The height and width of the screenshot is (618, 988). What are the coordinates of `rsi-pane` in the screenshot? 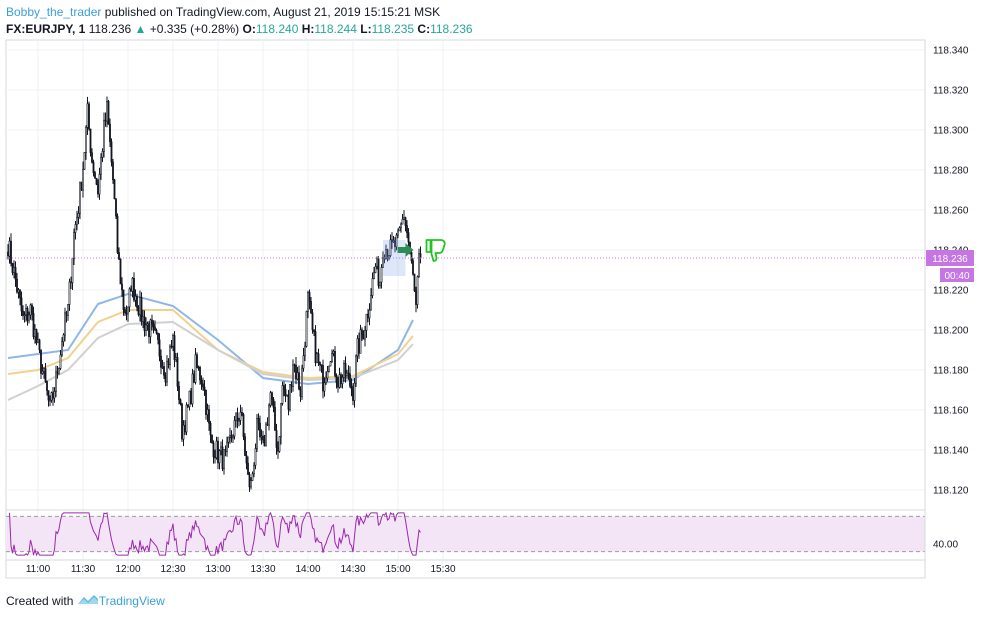 It's located at (465, 534).